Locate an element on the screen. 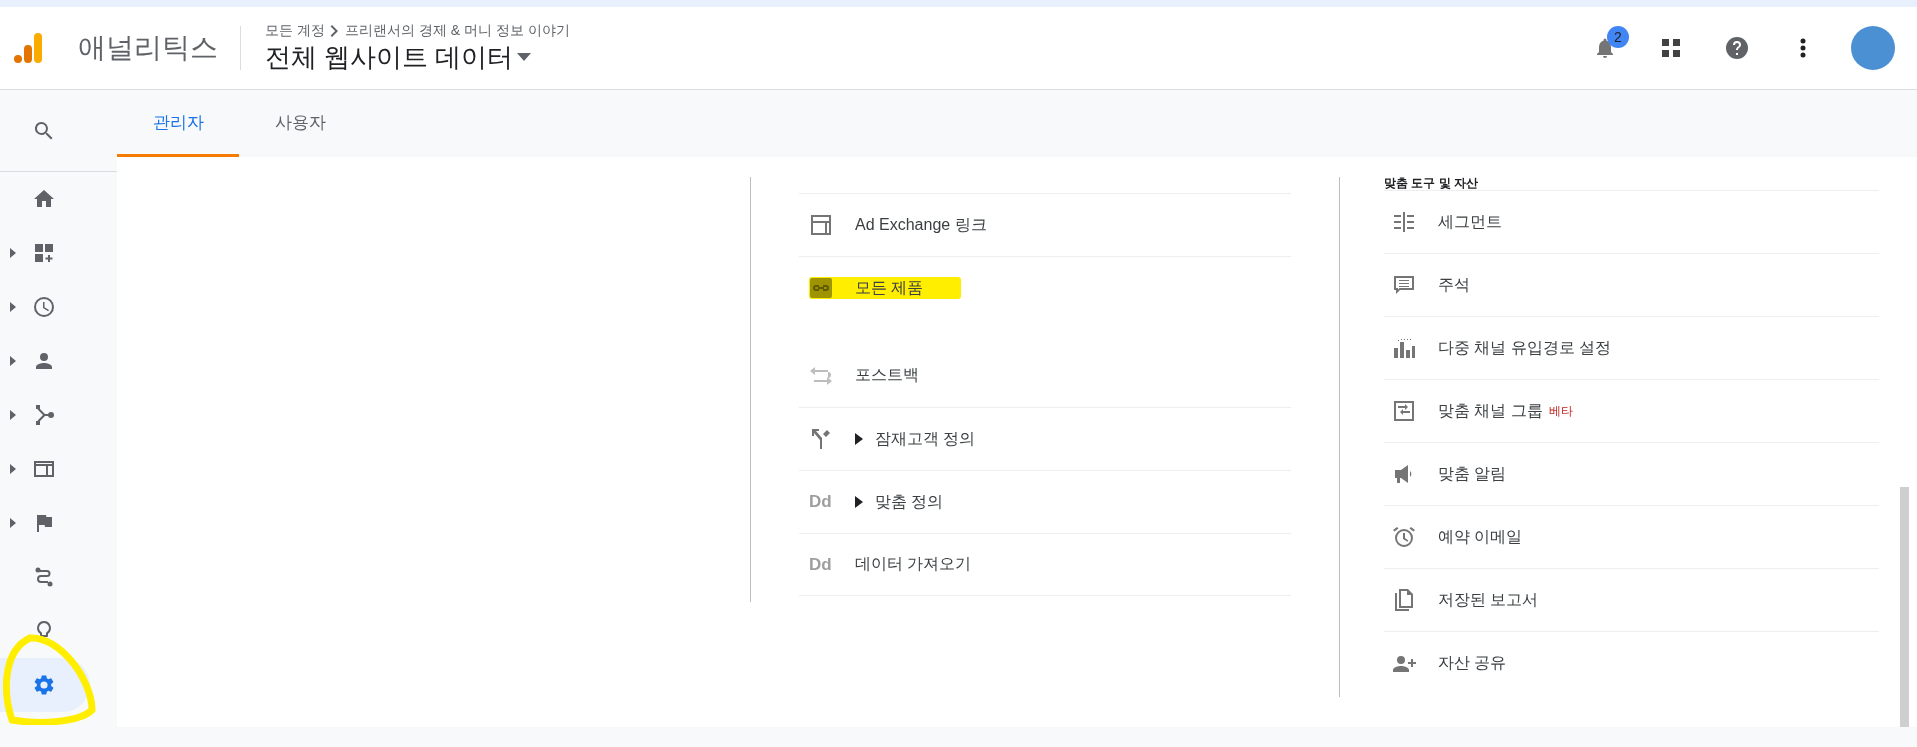 This screenshot has width=1917, height=747. speech-bubble-icon is located at coordinates (1404, 285).